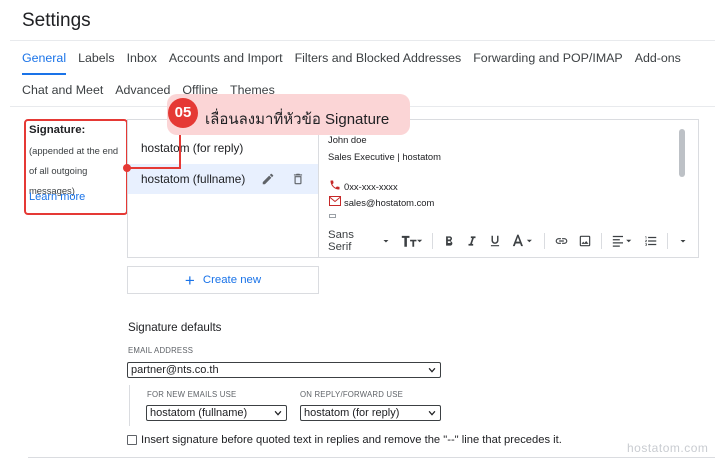 The height and width of the screenshot is (459, 720). I want to click on italic-icon, so click(472, 240).